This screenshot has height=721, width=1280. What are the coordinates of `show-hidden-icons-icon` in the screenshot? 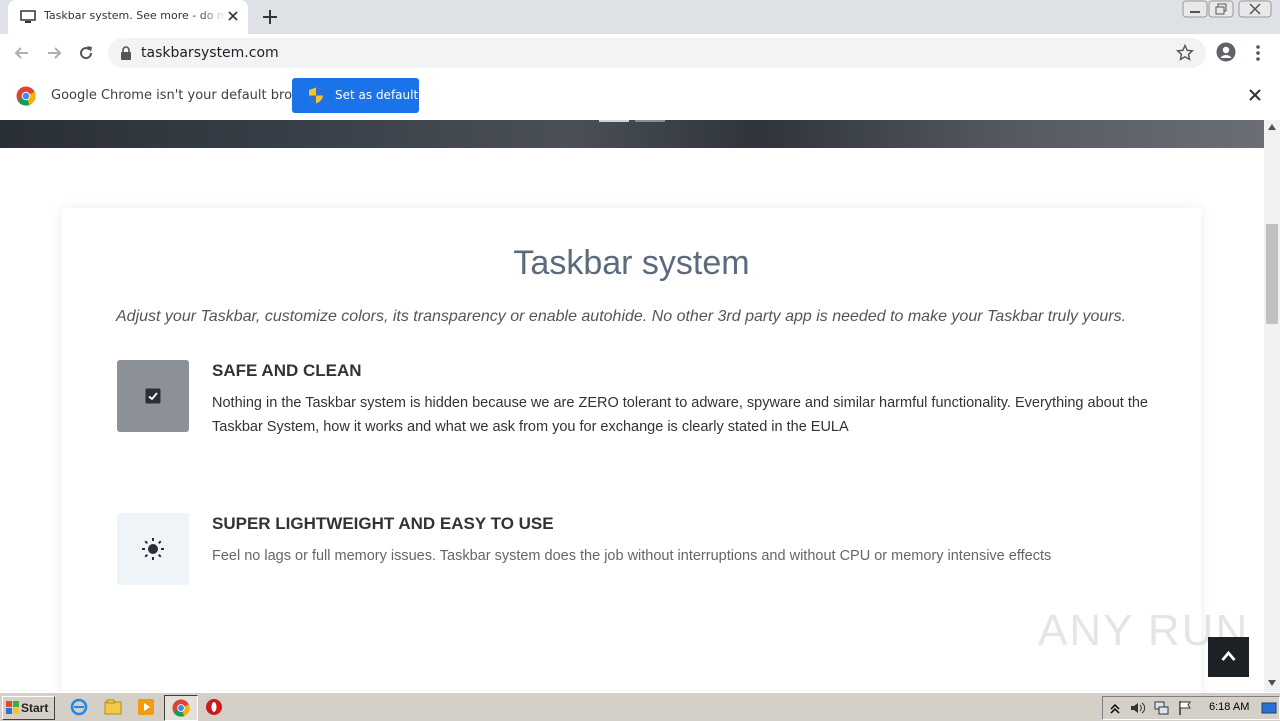 It's located at (1115, 708).